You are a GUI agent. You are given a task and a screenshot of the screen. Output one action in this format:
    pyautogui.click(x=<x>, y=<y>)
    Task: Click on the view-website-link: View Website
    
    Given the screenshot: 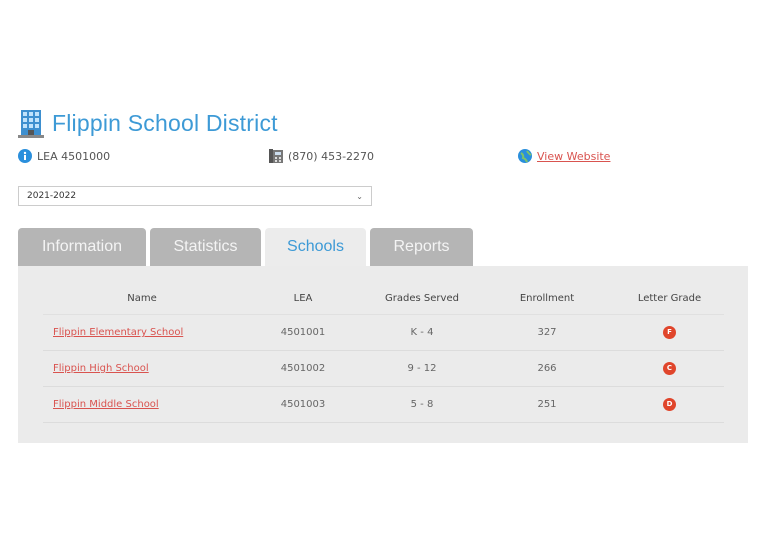 What is the action you would take?
    pyautogui.click(x=573, y=156)
    